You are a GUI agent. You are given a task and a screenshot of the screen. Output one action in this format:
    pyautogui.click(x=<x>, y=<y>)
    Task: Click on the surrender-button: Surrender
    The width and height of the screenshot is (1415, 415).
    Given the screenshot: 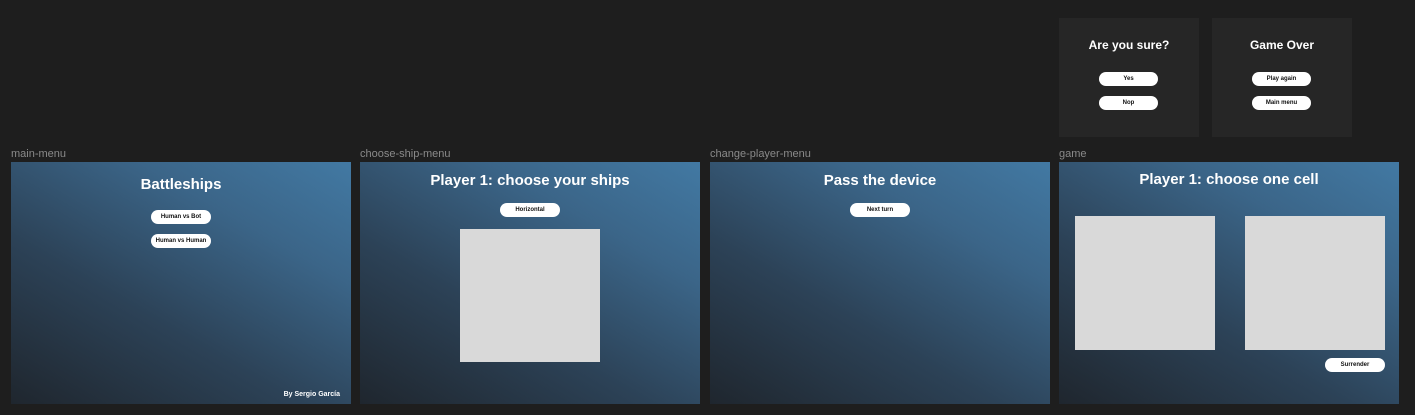 What is the action you would take?
    pyautogui.click(x=1355, y=365)
    